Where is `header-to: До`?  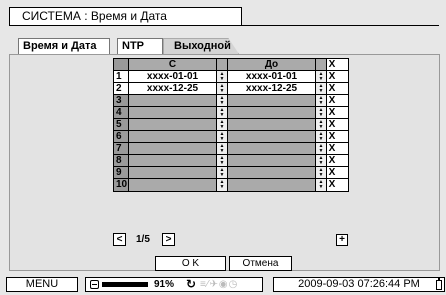 header-to: До is located at coordinates (272, 64).